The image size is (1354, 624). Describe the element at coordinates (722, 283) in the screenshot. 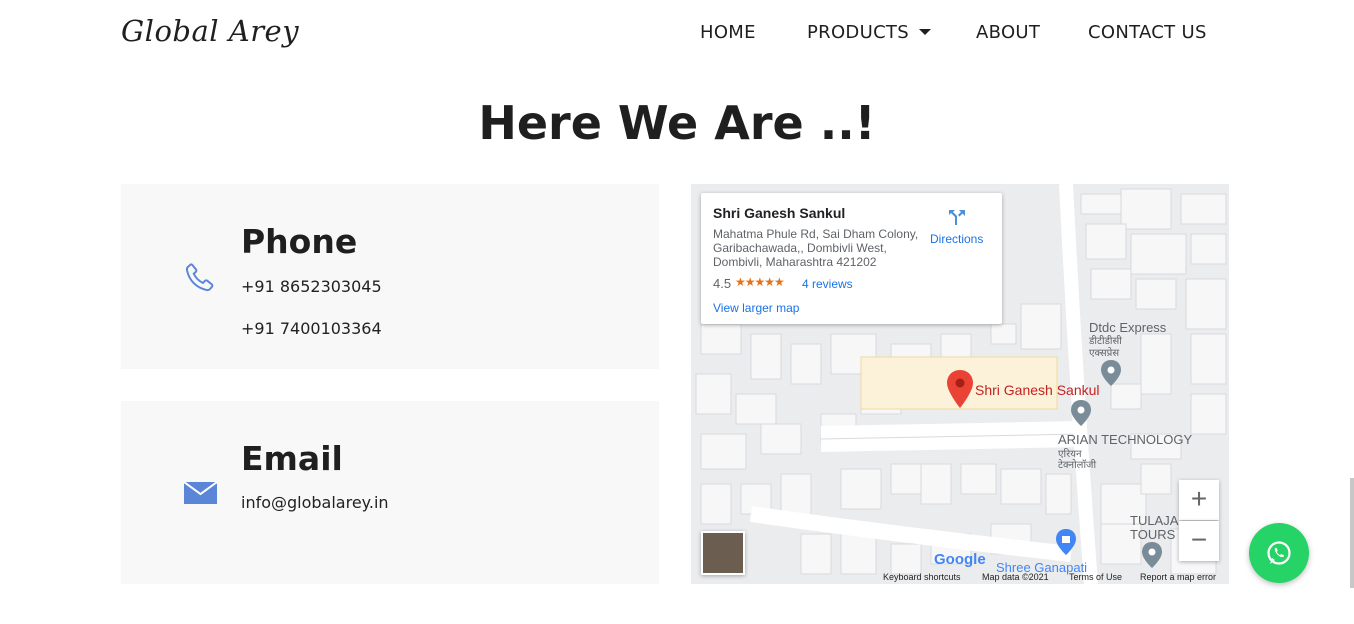

I see `place-rating: 4.5` at that location.